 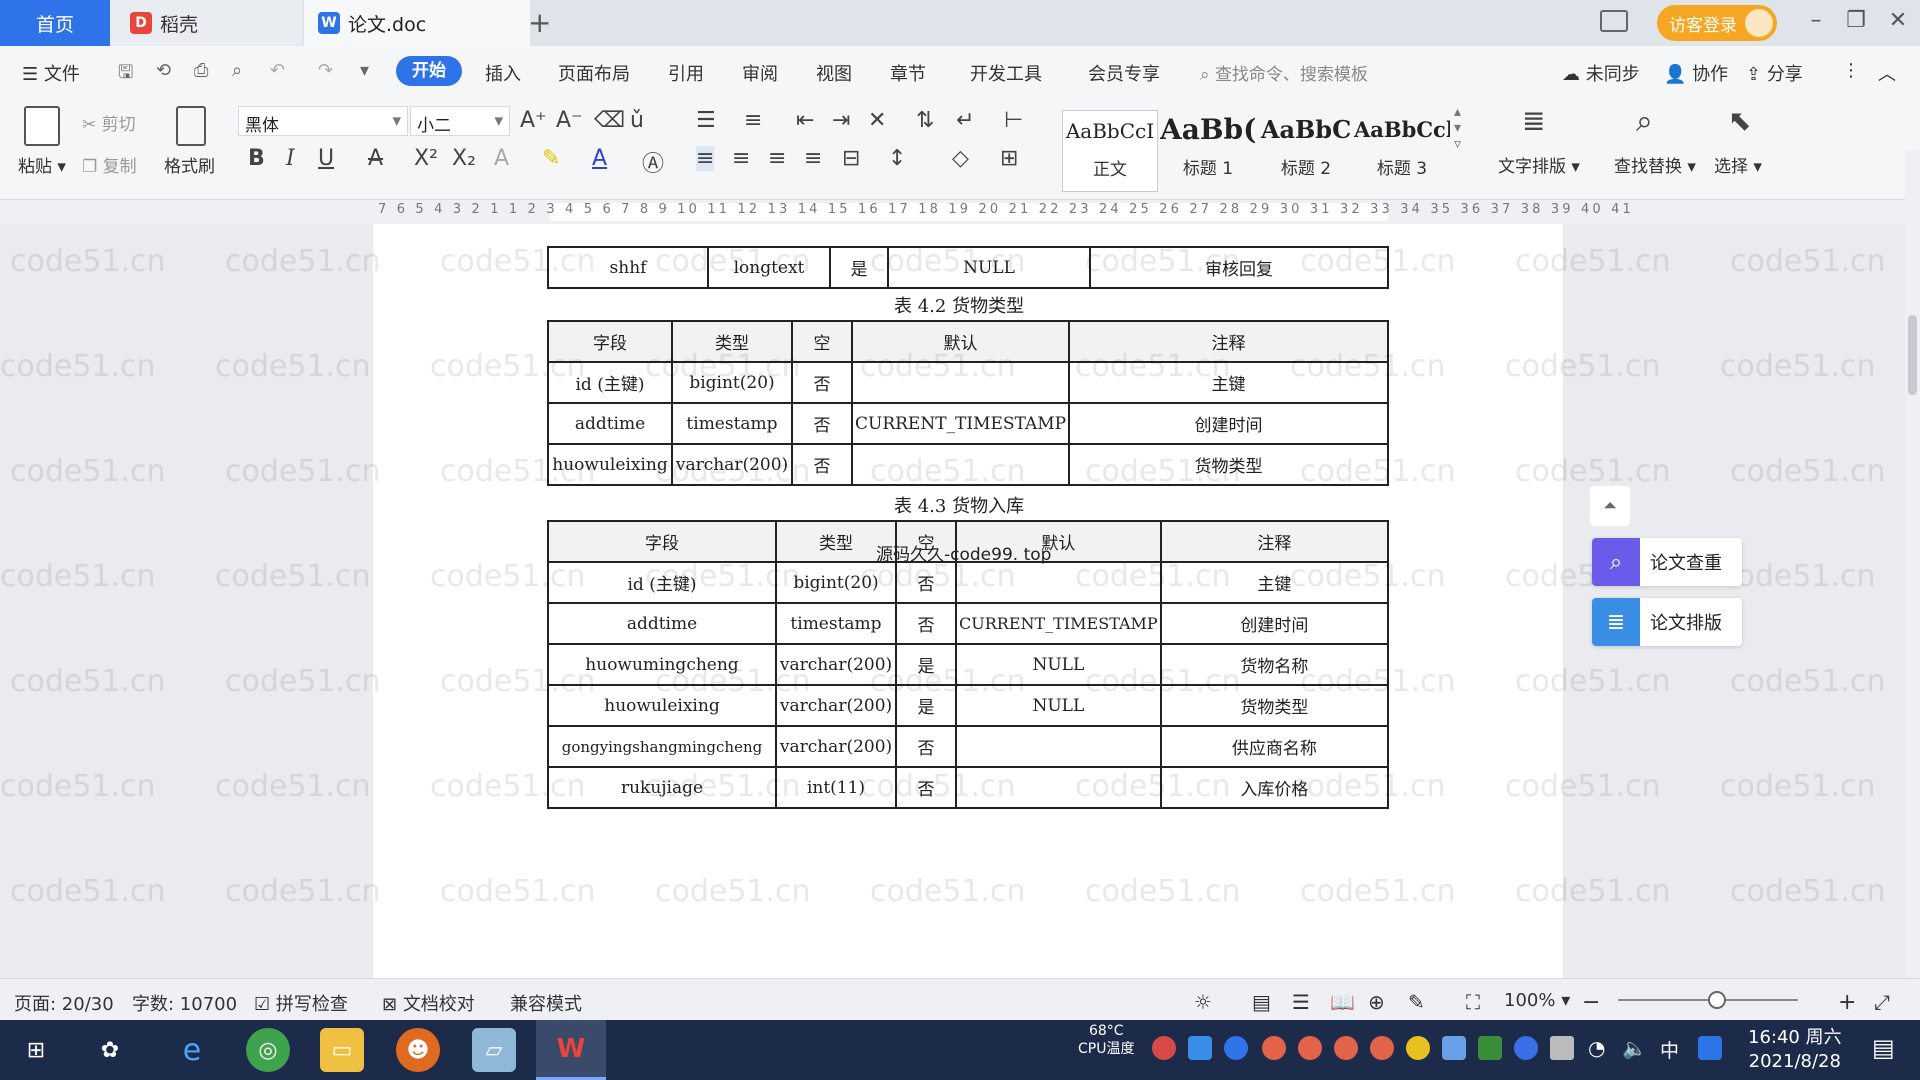 What do you see at coordinates (1634, 1048) in the screenshot?
I see `volume-icon: 🔈` at bounding box center [1634, 1048].